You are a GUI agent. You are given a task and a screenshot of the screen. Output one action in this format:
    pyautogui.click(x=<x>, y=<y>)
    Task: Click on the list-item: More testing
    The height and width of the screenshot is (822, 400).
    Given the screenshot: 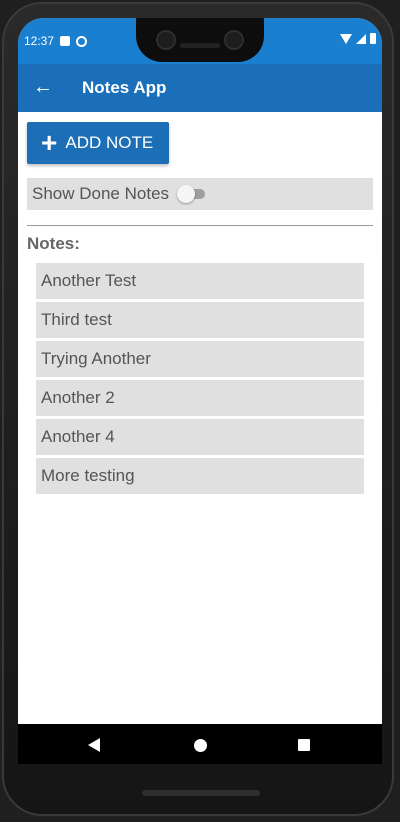 What is the action you would take?
    pyautogui.click(x=200, y=476)
    